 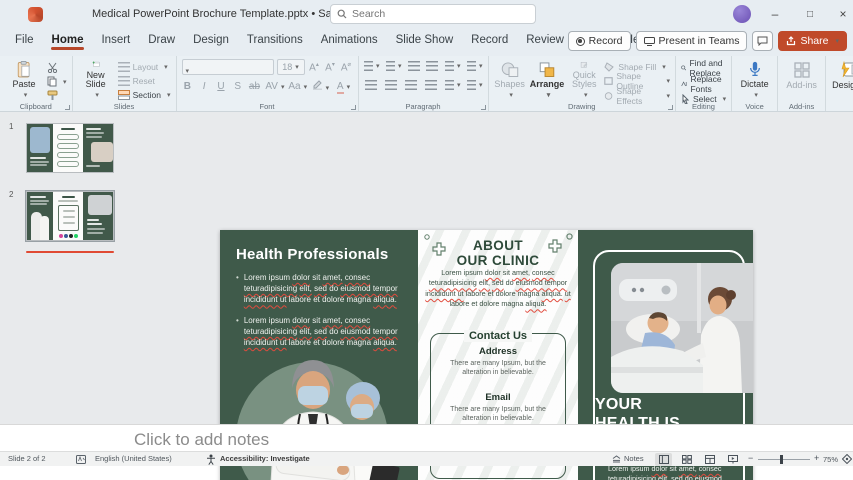 What do you see at coordinates (411, 85) in the screenshot?
I see `align-right-button` at bounding box center [411, 85].